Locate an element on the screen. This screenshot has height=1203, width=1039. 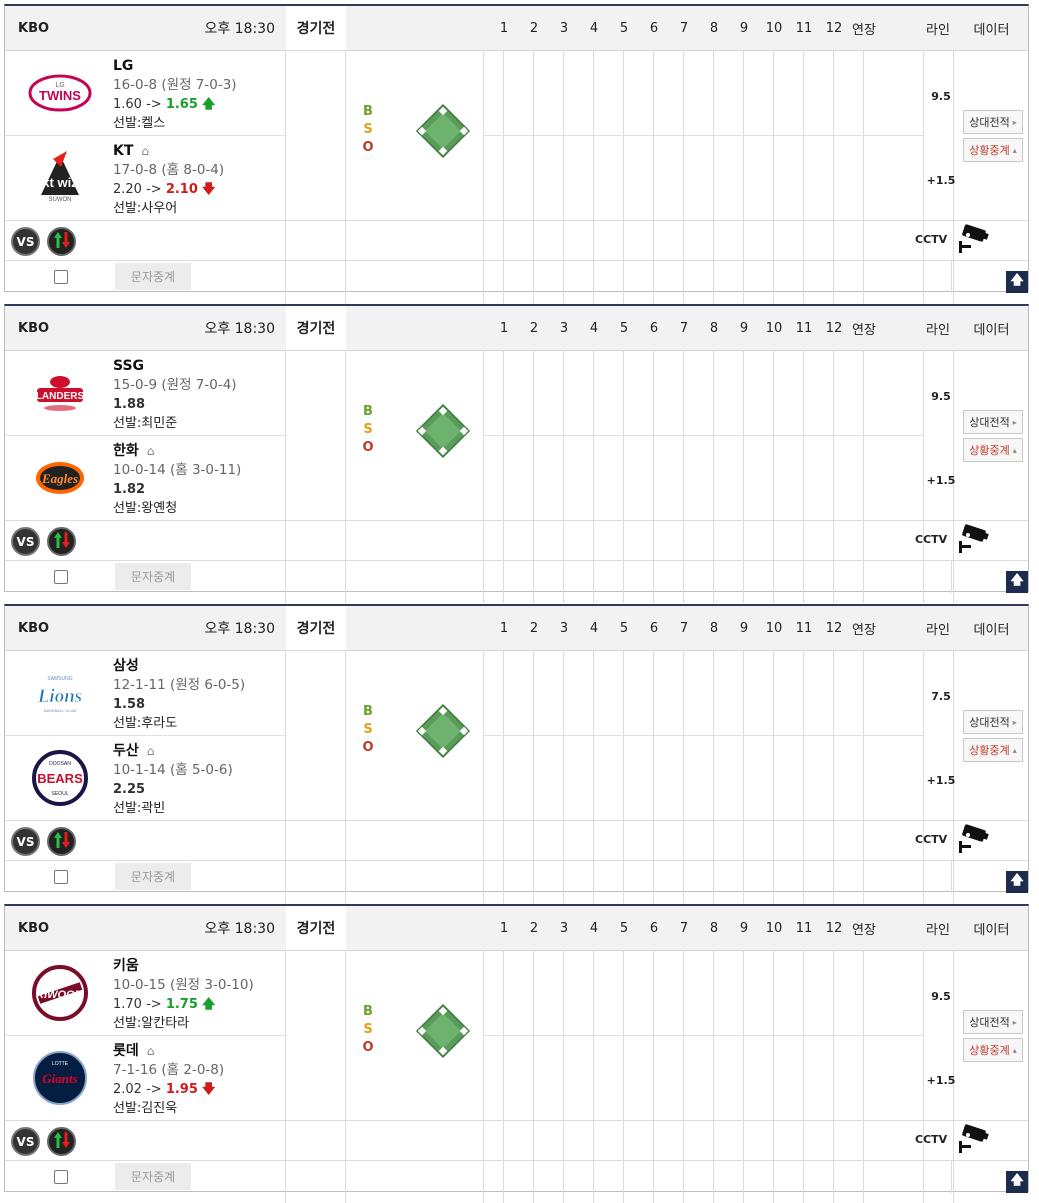
chevron-up-icon: ▴ is located at coordinates (1014, 450).